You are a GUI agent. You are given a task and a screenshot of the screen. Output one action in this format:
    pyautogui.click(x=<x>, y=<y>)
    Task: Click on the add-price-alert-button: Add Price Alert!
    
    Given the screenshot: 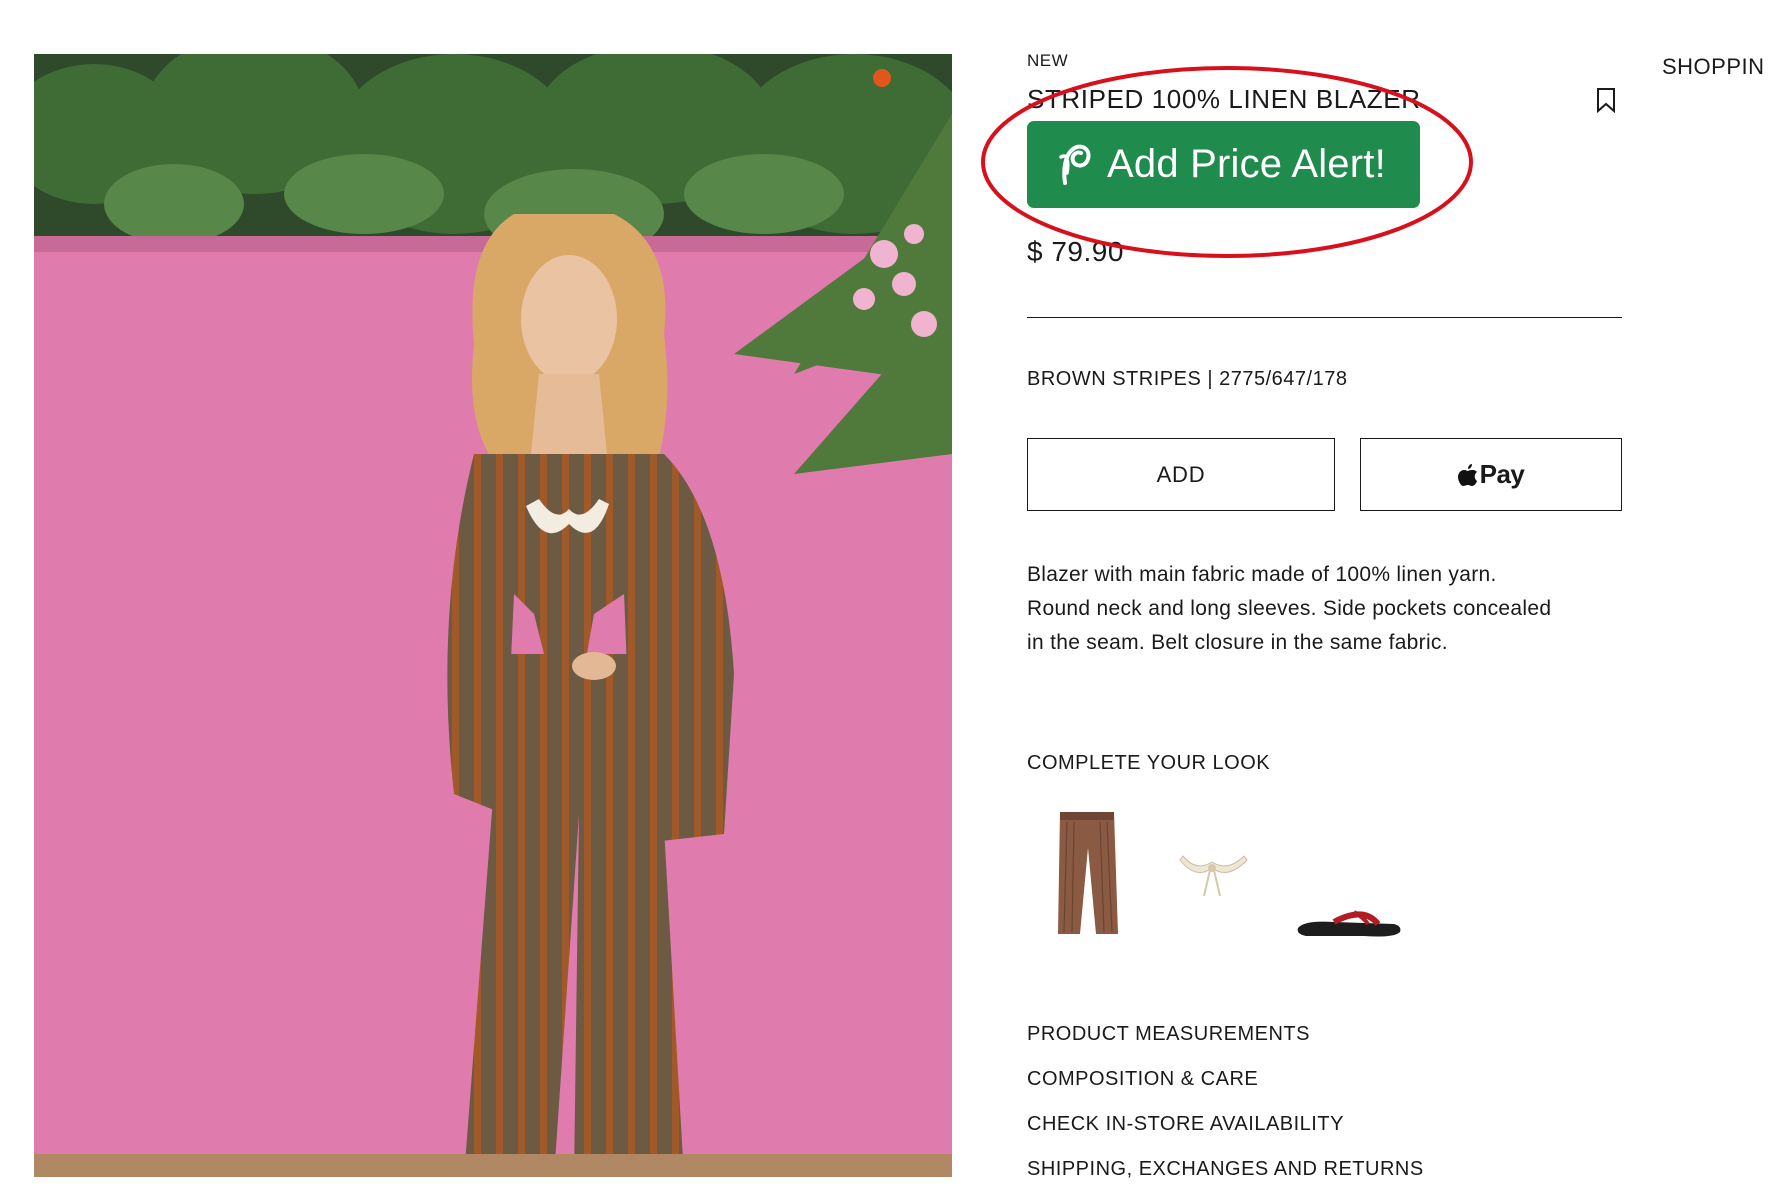 What is the action you would take?
    pyautogui.click(x=1223, y=164)
    